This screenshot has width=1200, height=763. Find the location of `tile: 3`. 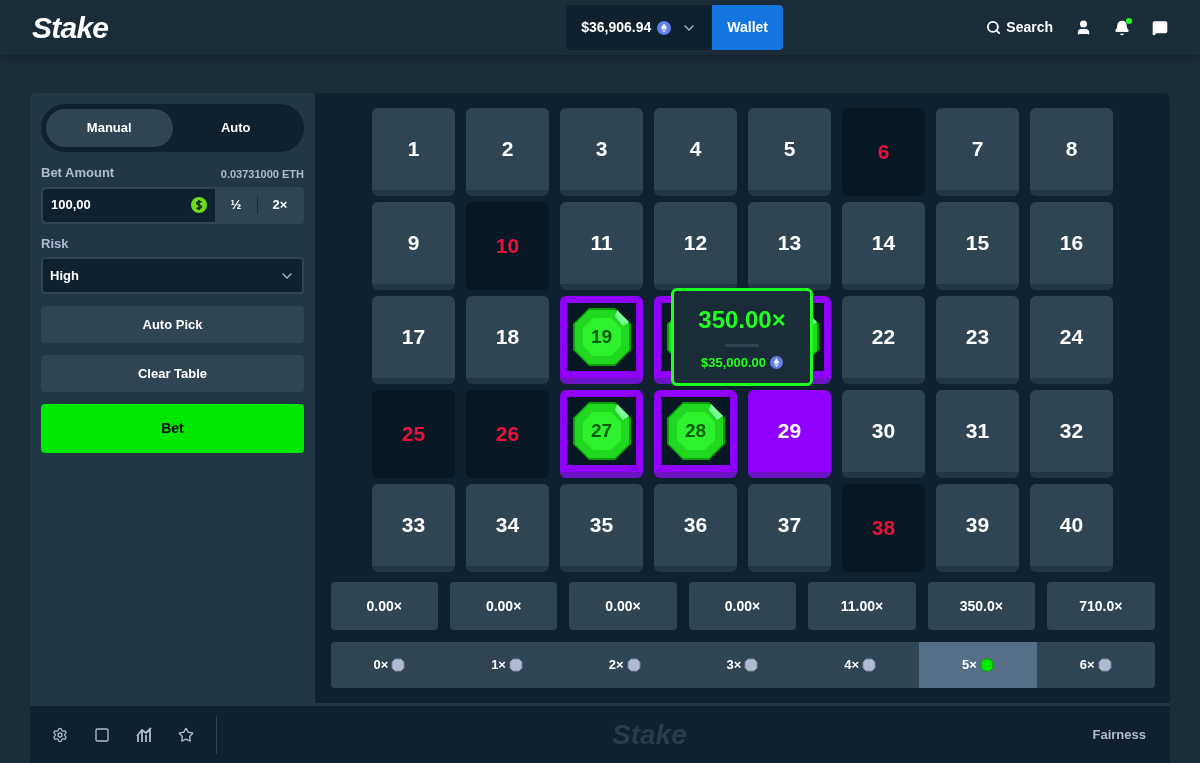

tile: 3 is located at coordinates (601, 152).